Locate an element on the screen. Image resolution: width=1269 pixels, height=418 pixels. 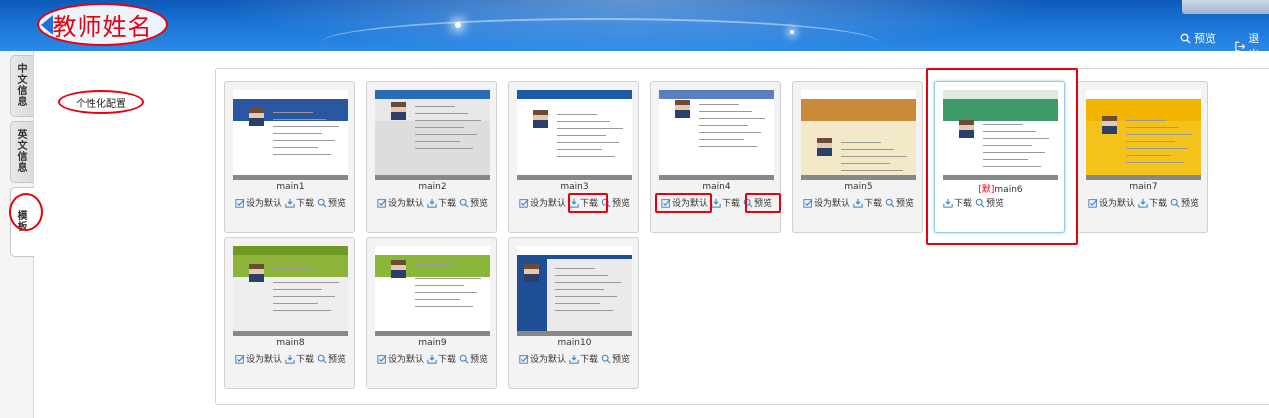
template-name: main9 is located at coordinates (432, 343).